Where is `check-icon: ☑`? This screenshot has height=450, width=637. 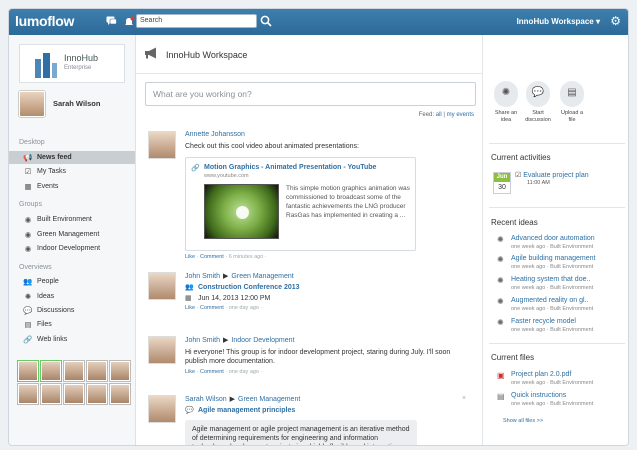
check-icon: ☑ is located at coordinates (28, 171).